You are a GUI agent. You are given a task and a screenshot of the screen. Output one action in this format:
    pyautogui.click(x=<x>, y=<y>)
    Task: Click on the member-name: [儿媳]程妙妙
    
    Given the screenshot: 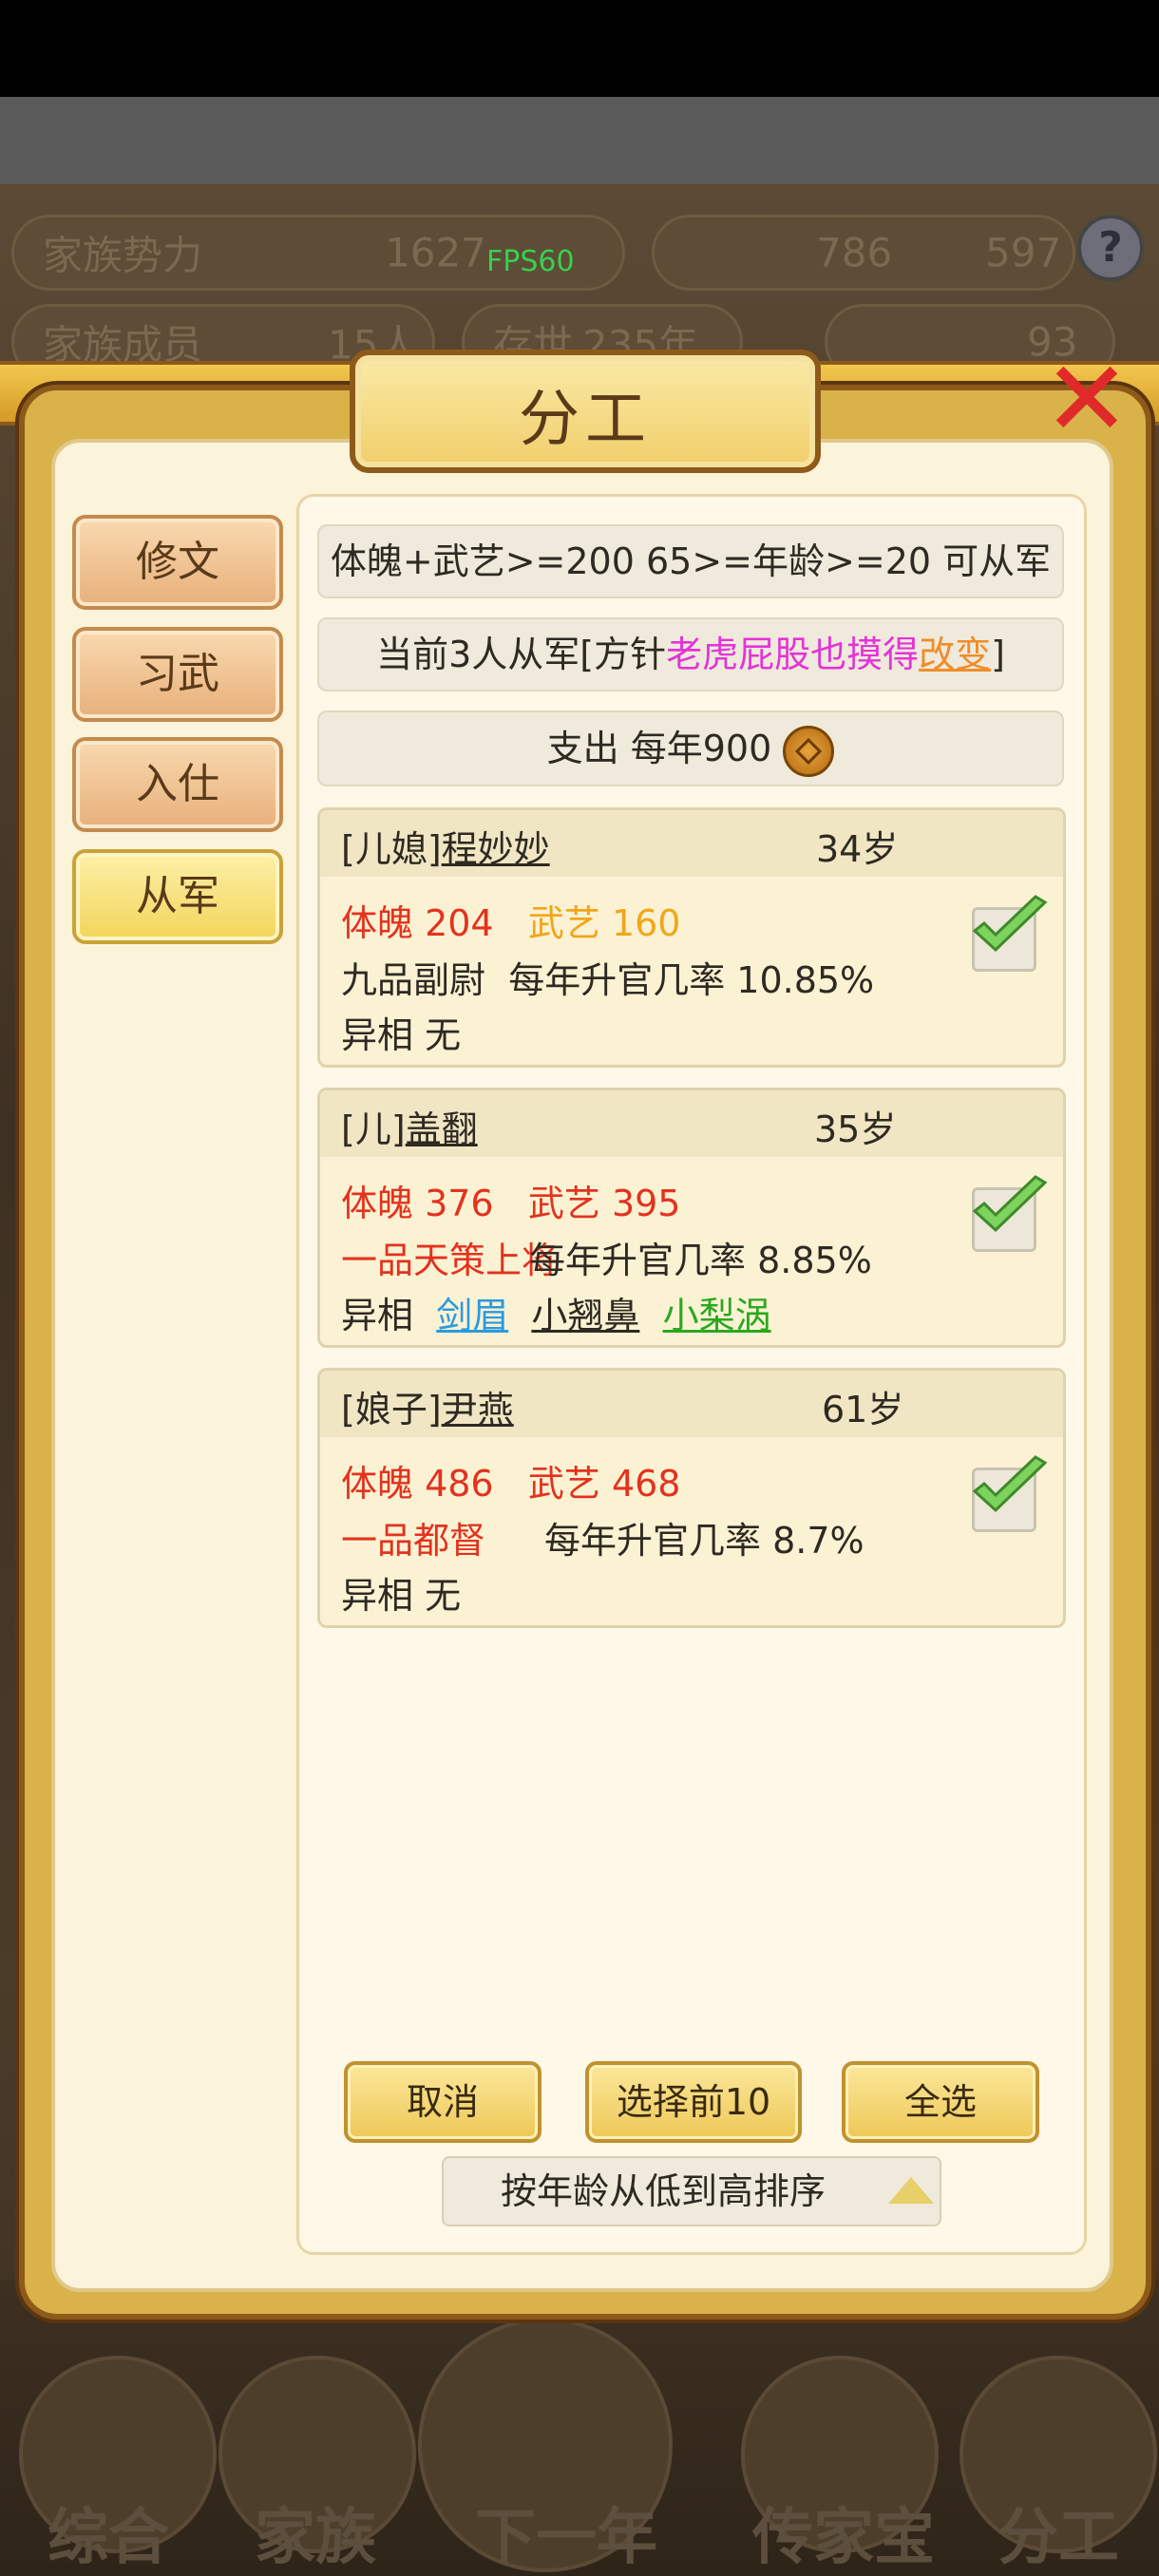 What is the action you would take?
    pyautogui.click(x=445, y=846)
    